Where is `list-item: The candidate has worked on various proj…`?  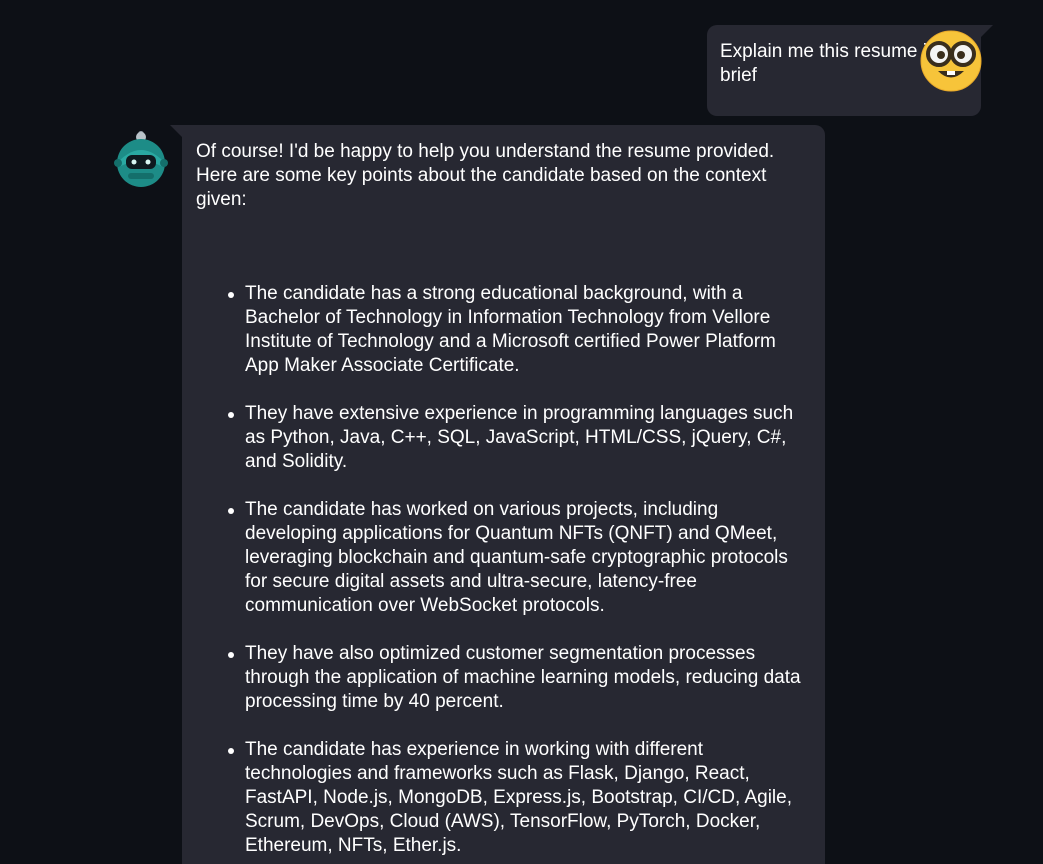
list-item: The candidate has worked on various proj… is located at coordinates (519, 558).